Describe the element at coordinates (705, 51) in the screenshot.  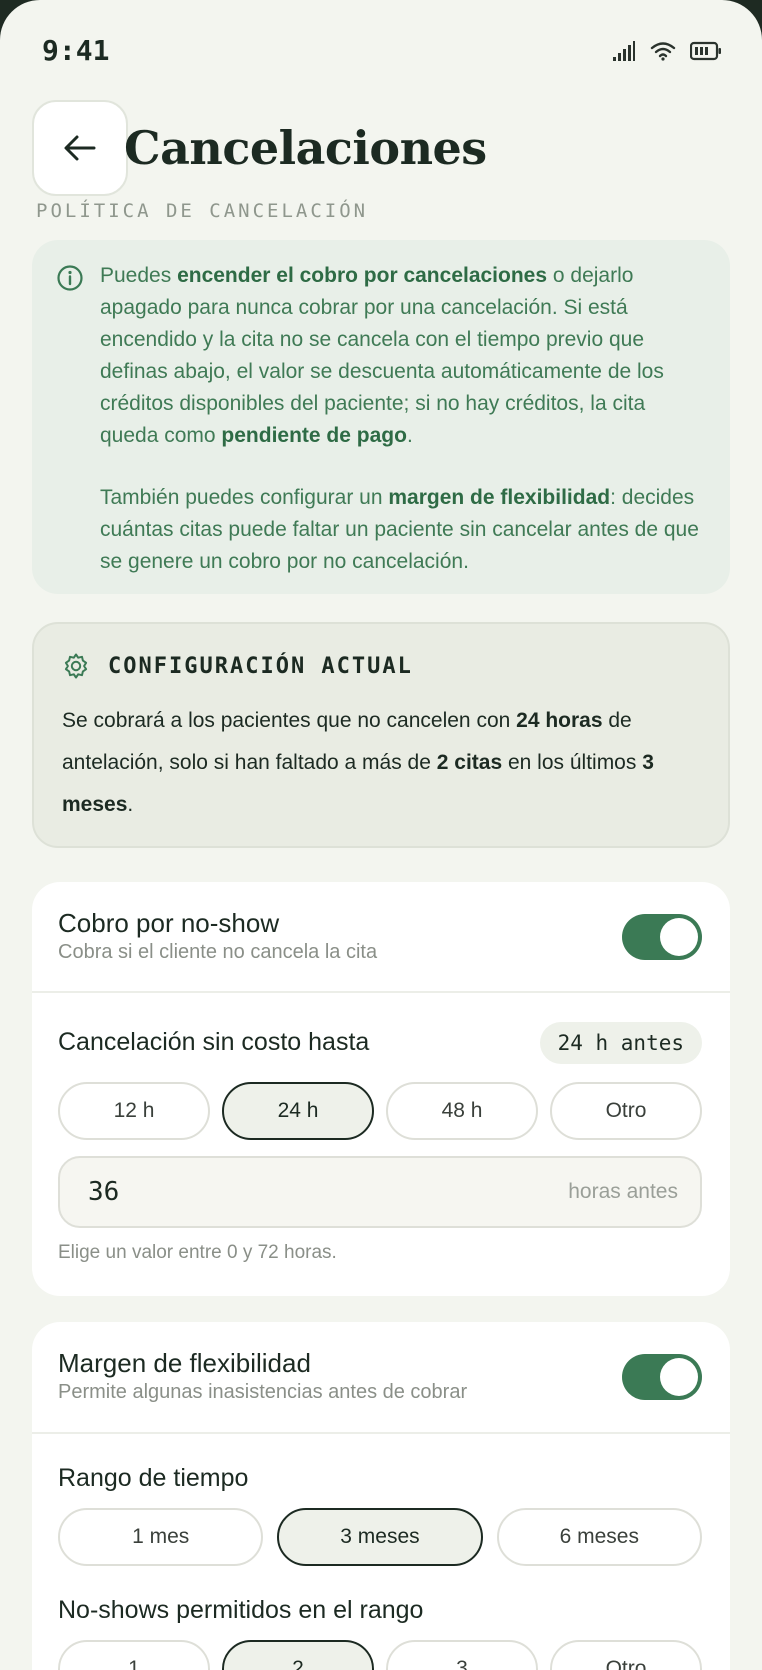
I see `battery-icon` at that location.